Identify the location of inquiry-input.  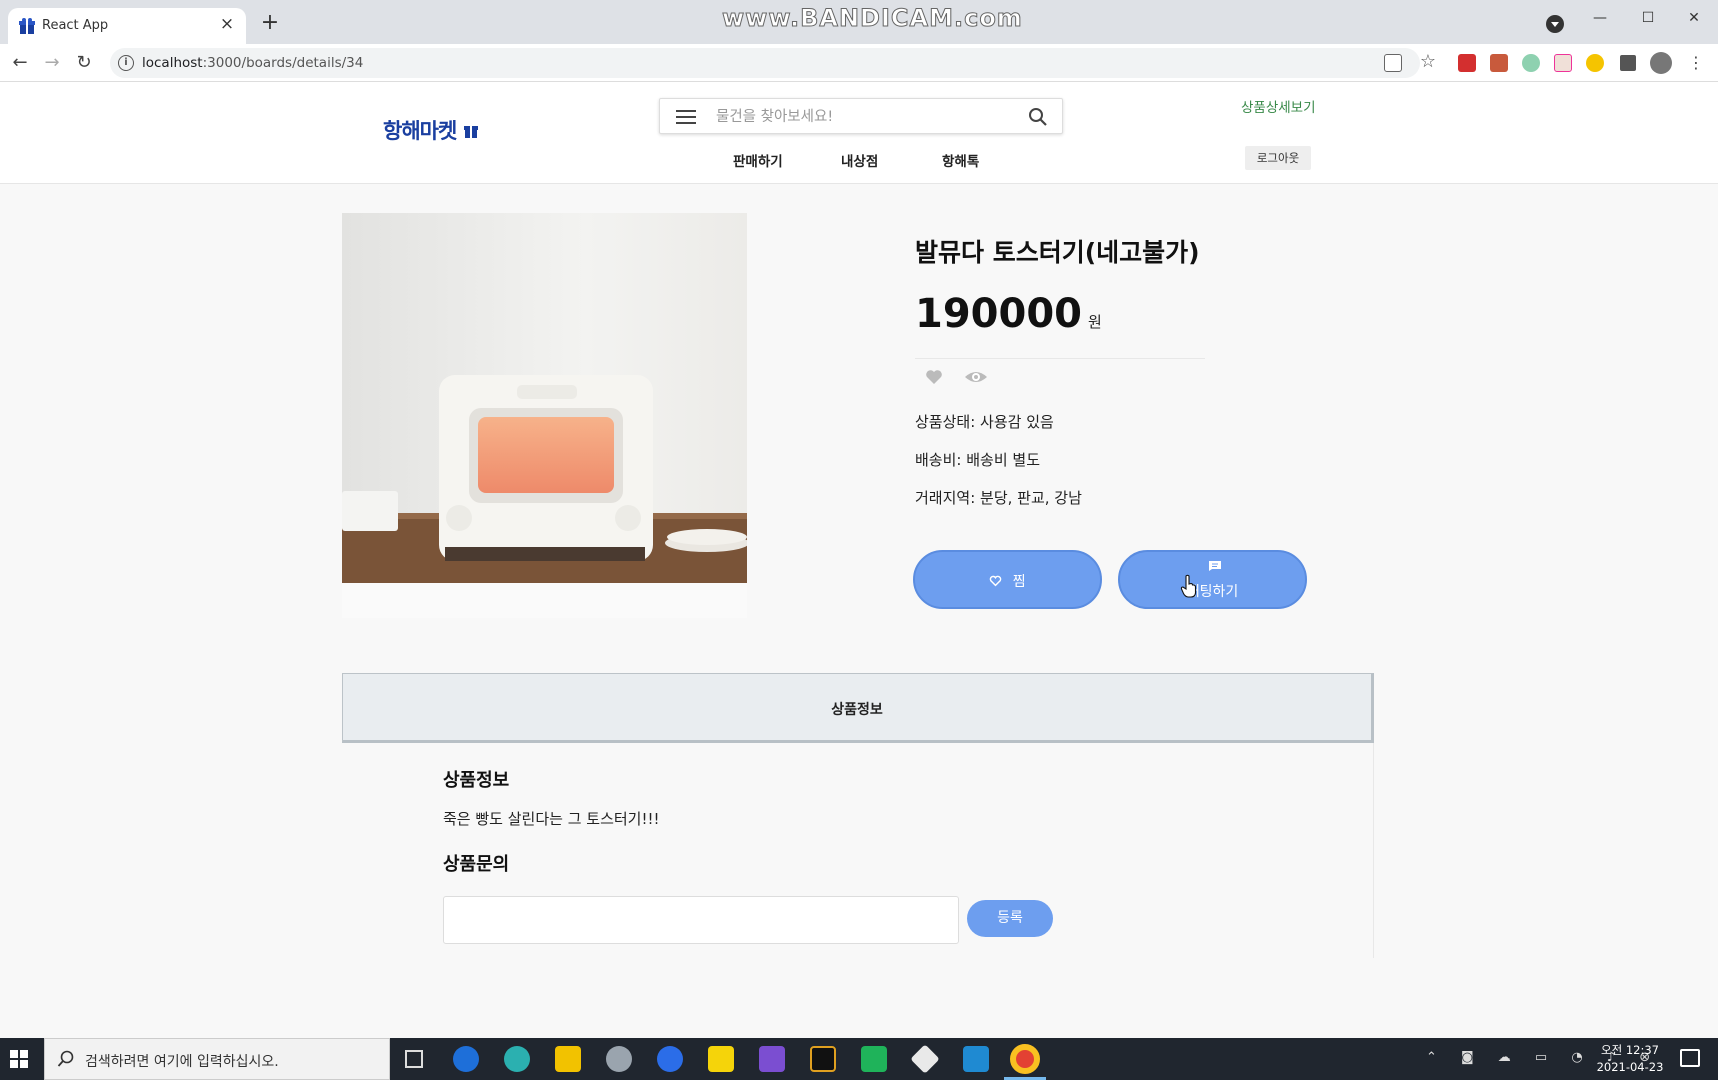
(701, 920).